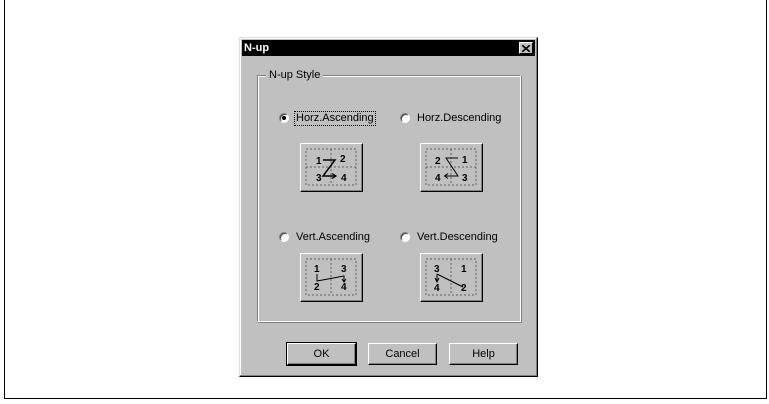 This screenshot has height=404, width=769. I want to click on radio-horz-ascending: Horz.Ascending, so click(327, 118).